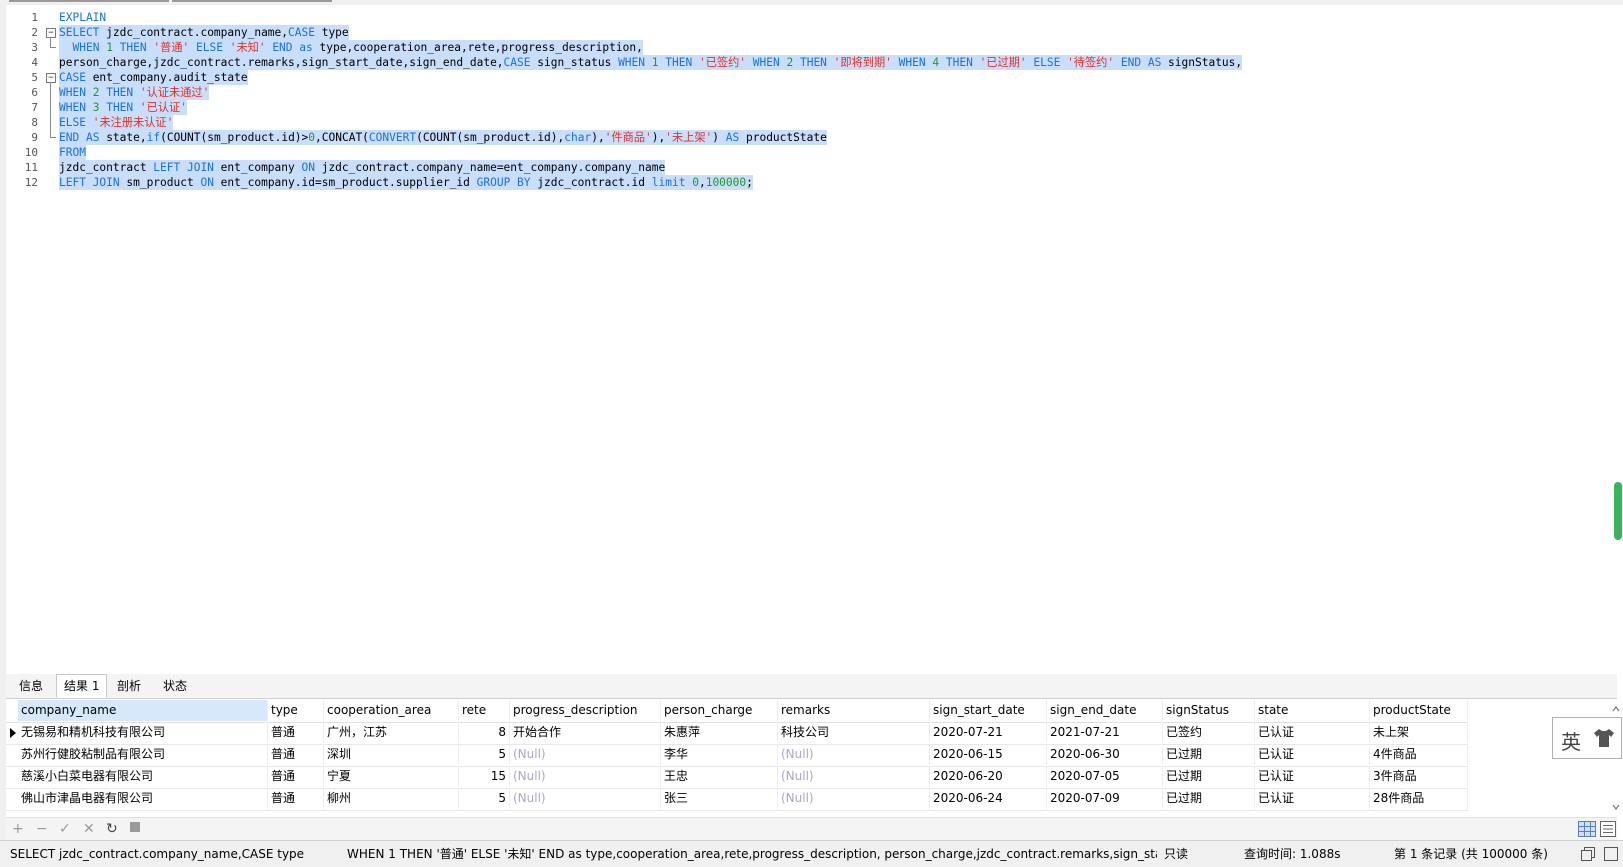 The height and width of the screenshot is (867, 1623). I want to click on add-icon: +, so click(18, 829).